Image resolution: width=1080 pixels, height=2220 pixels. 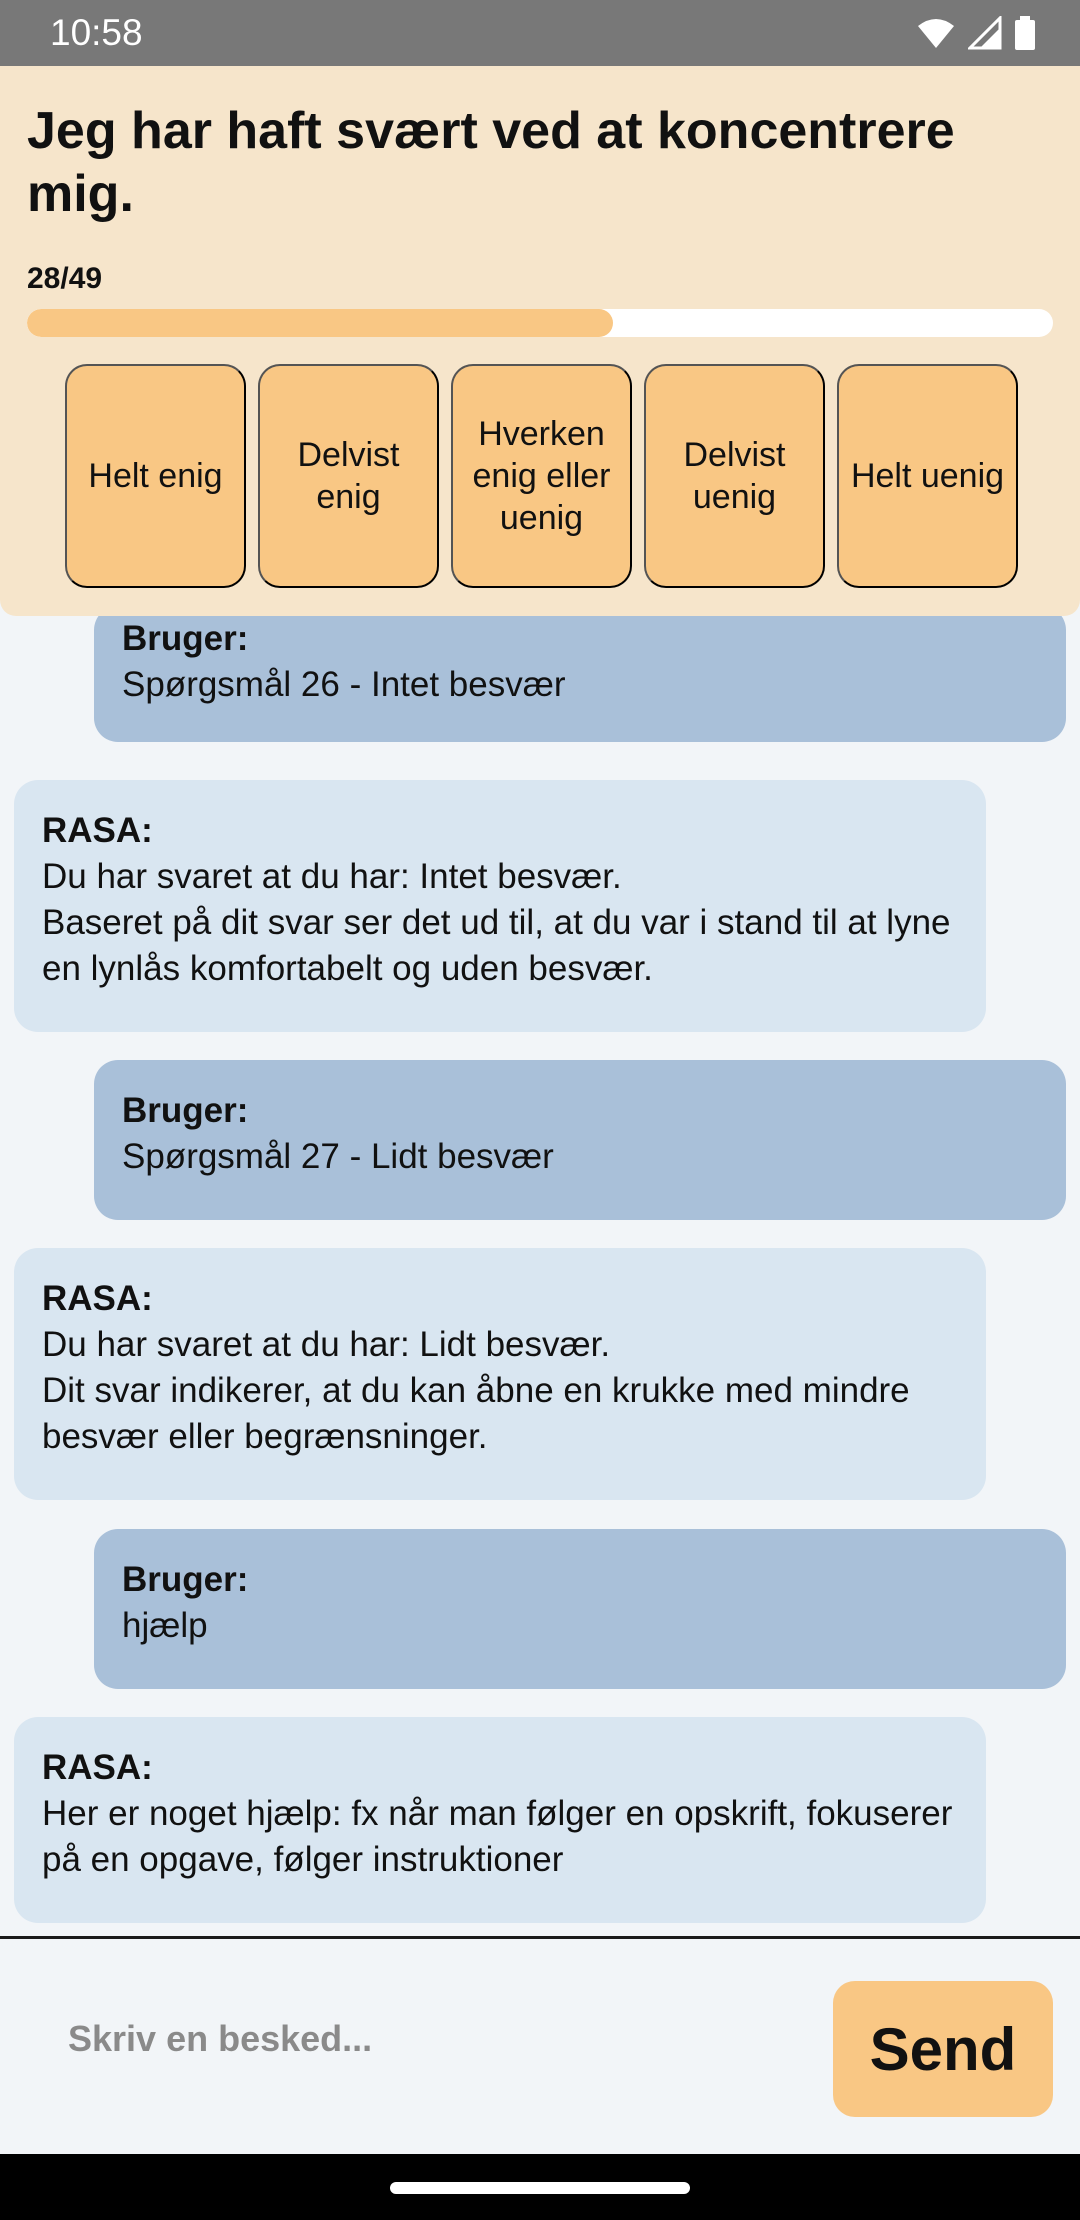 I want to click on status-bar: 10:58, so click(x=540, y=33).